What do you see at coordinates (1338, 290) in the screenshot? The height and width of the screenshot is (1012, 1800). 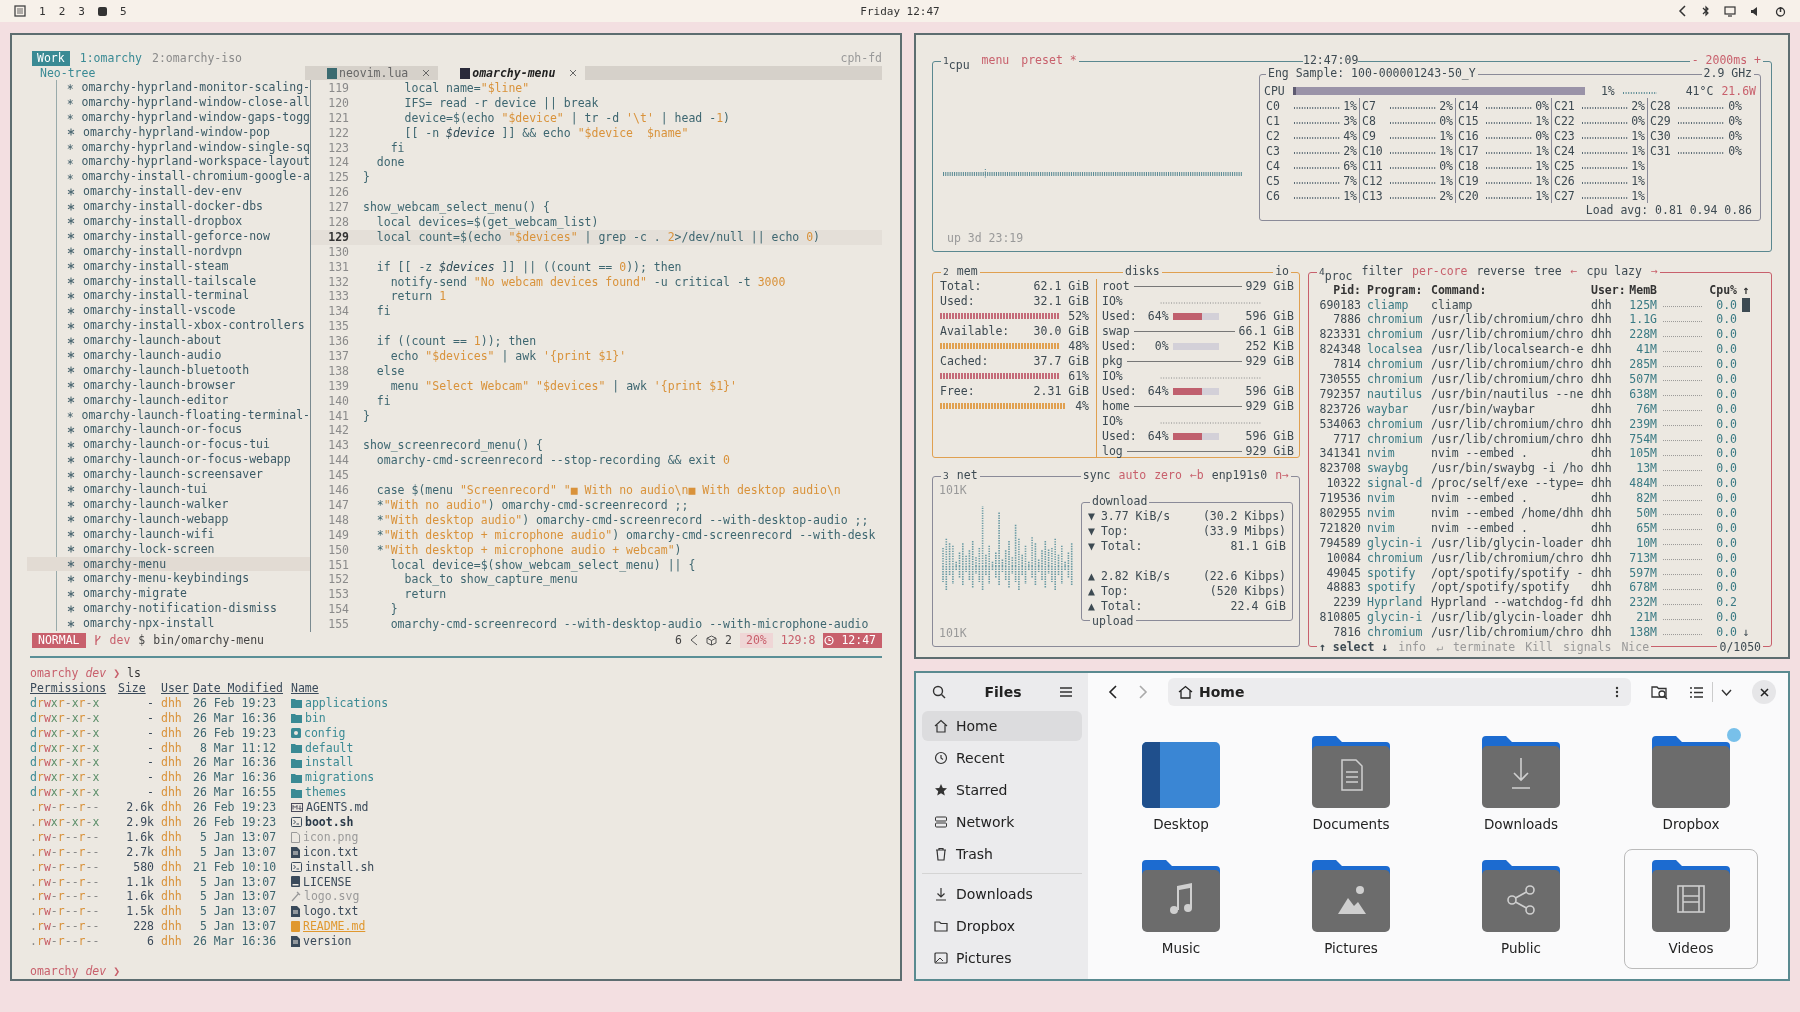 I see `column-header: Pid:` at bounding box center [1338, 290].